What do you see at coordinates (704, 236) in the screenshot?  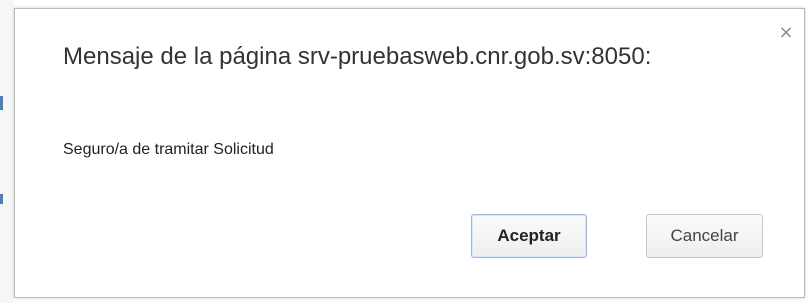 I see `cancel-button: Cancelar` at bounding box center [704, 236].